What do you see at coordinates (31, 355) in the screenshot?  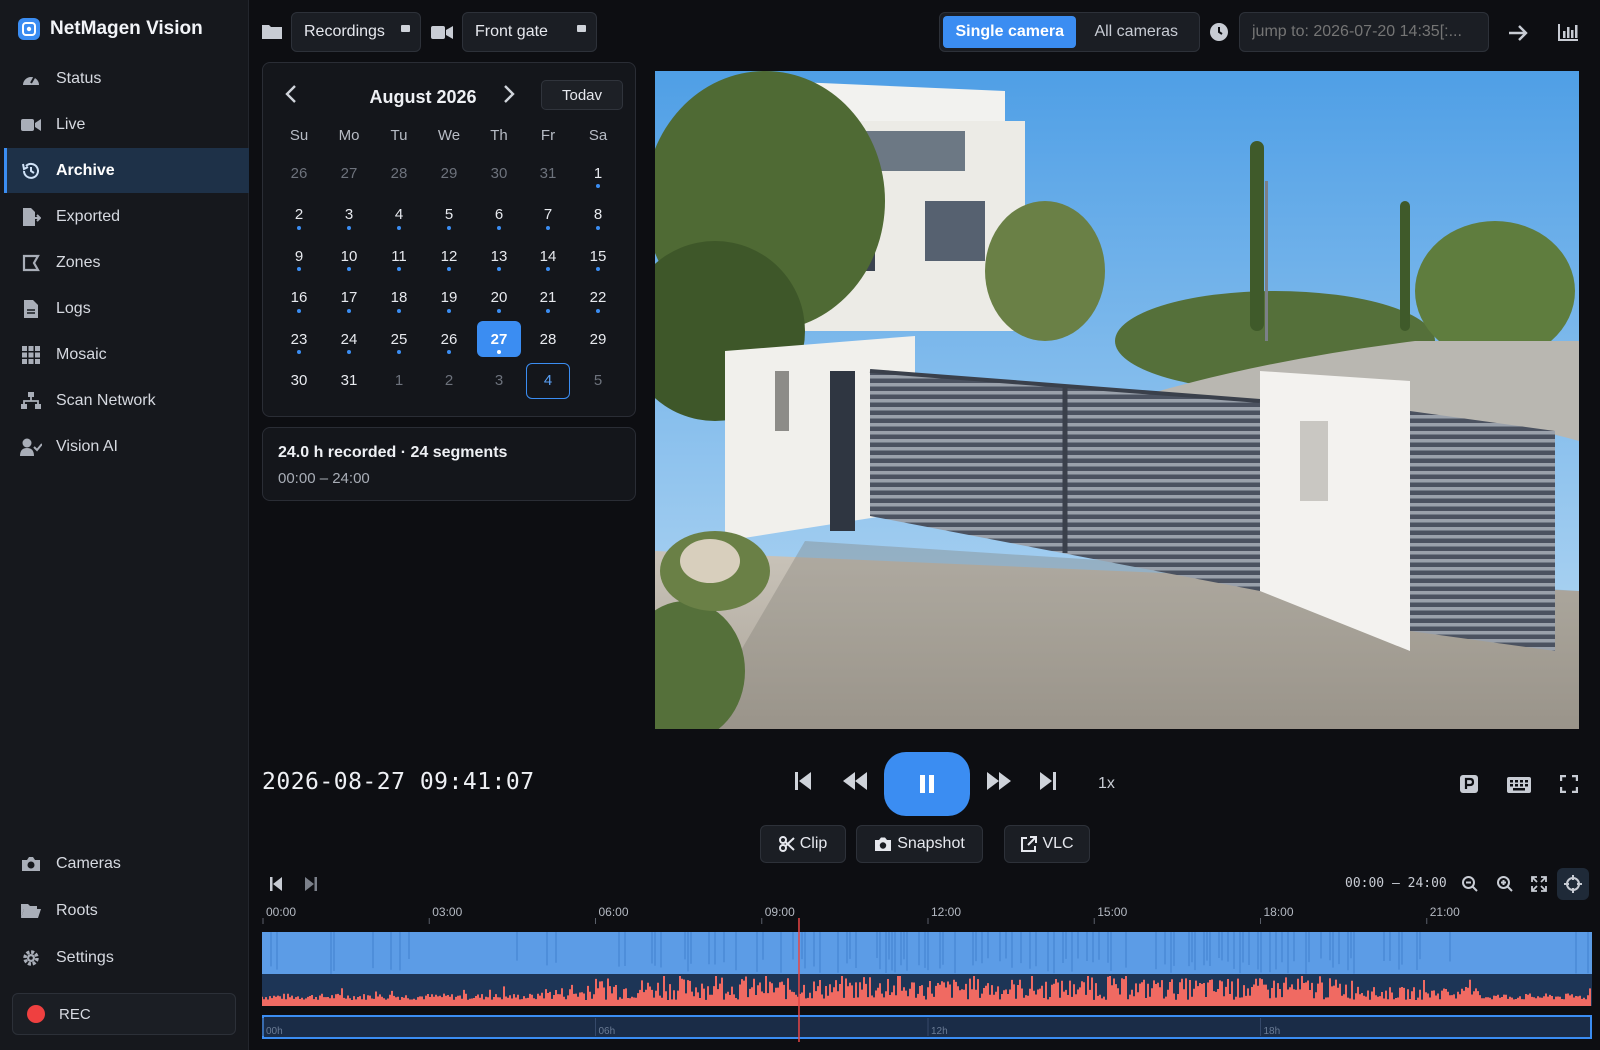 I see `grid-icon` at bounding box center [31, 355].